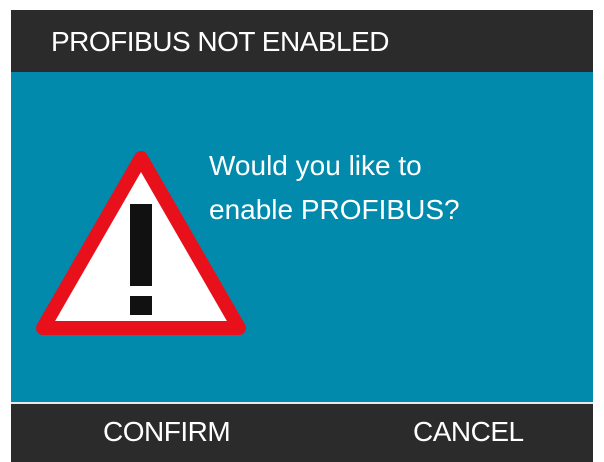 The width and height of the screenshot is (604, 462). What do you see at coordinates (167, 432) in the screenshot?
I see `confirm-button: CONFIRM` at bounding box center [167, 432].